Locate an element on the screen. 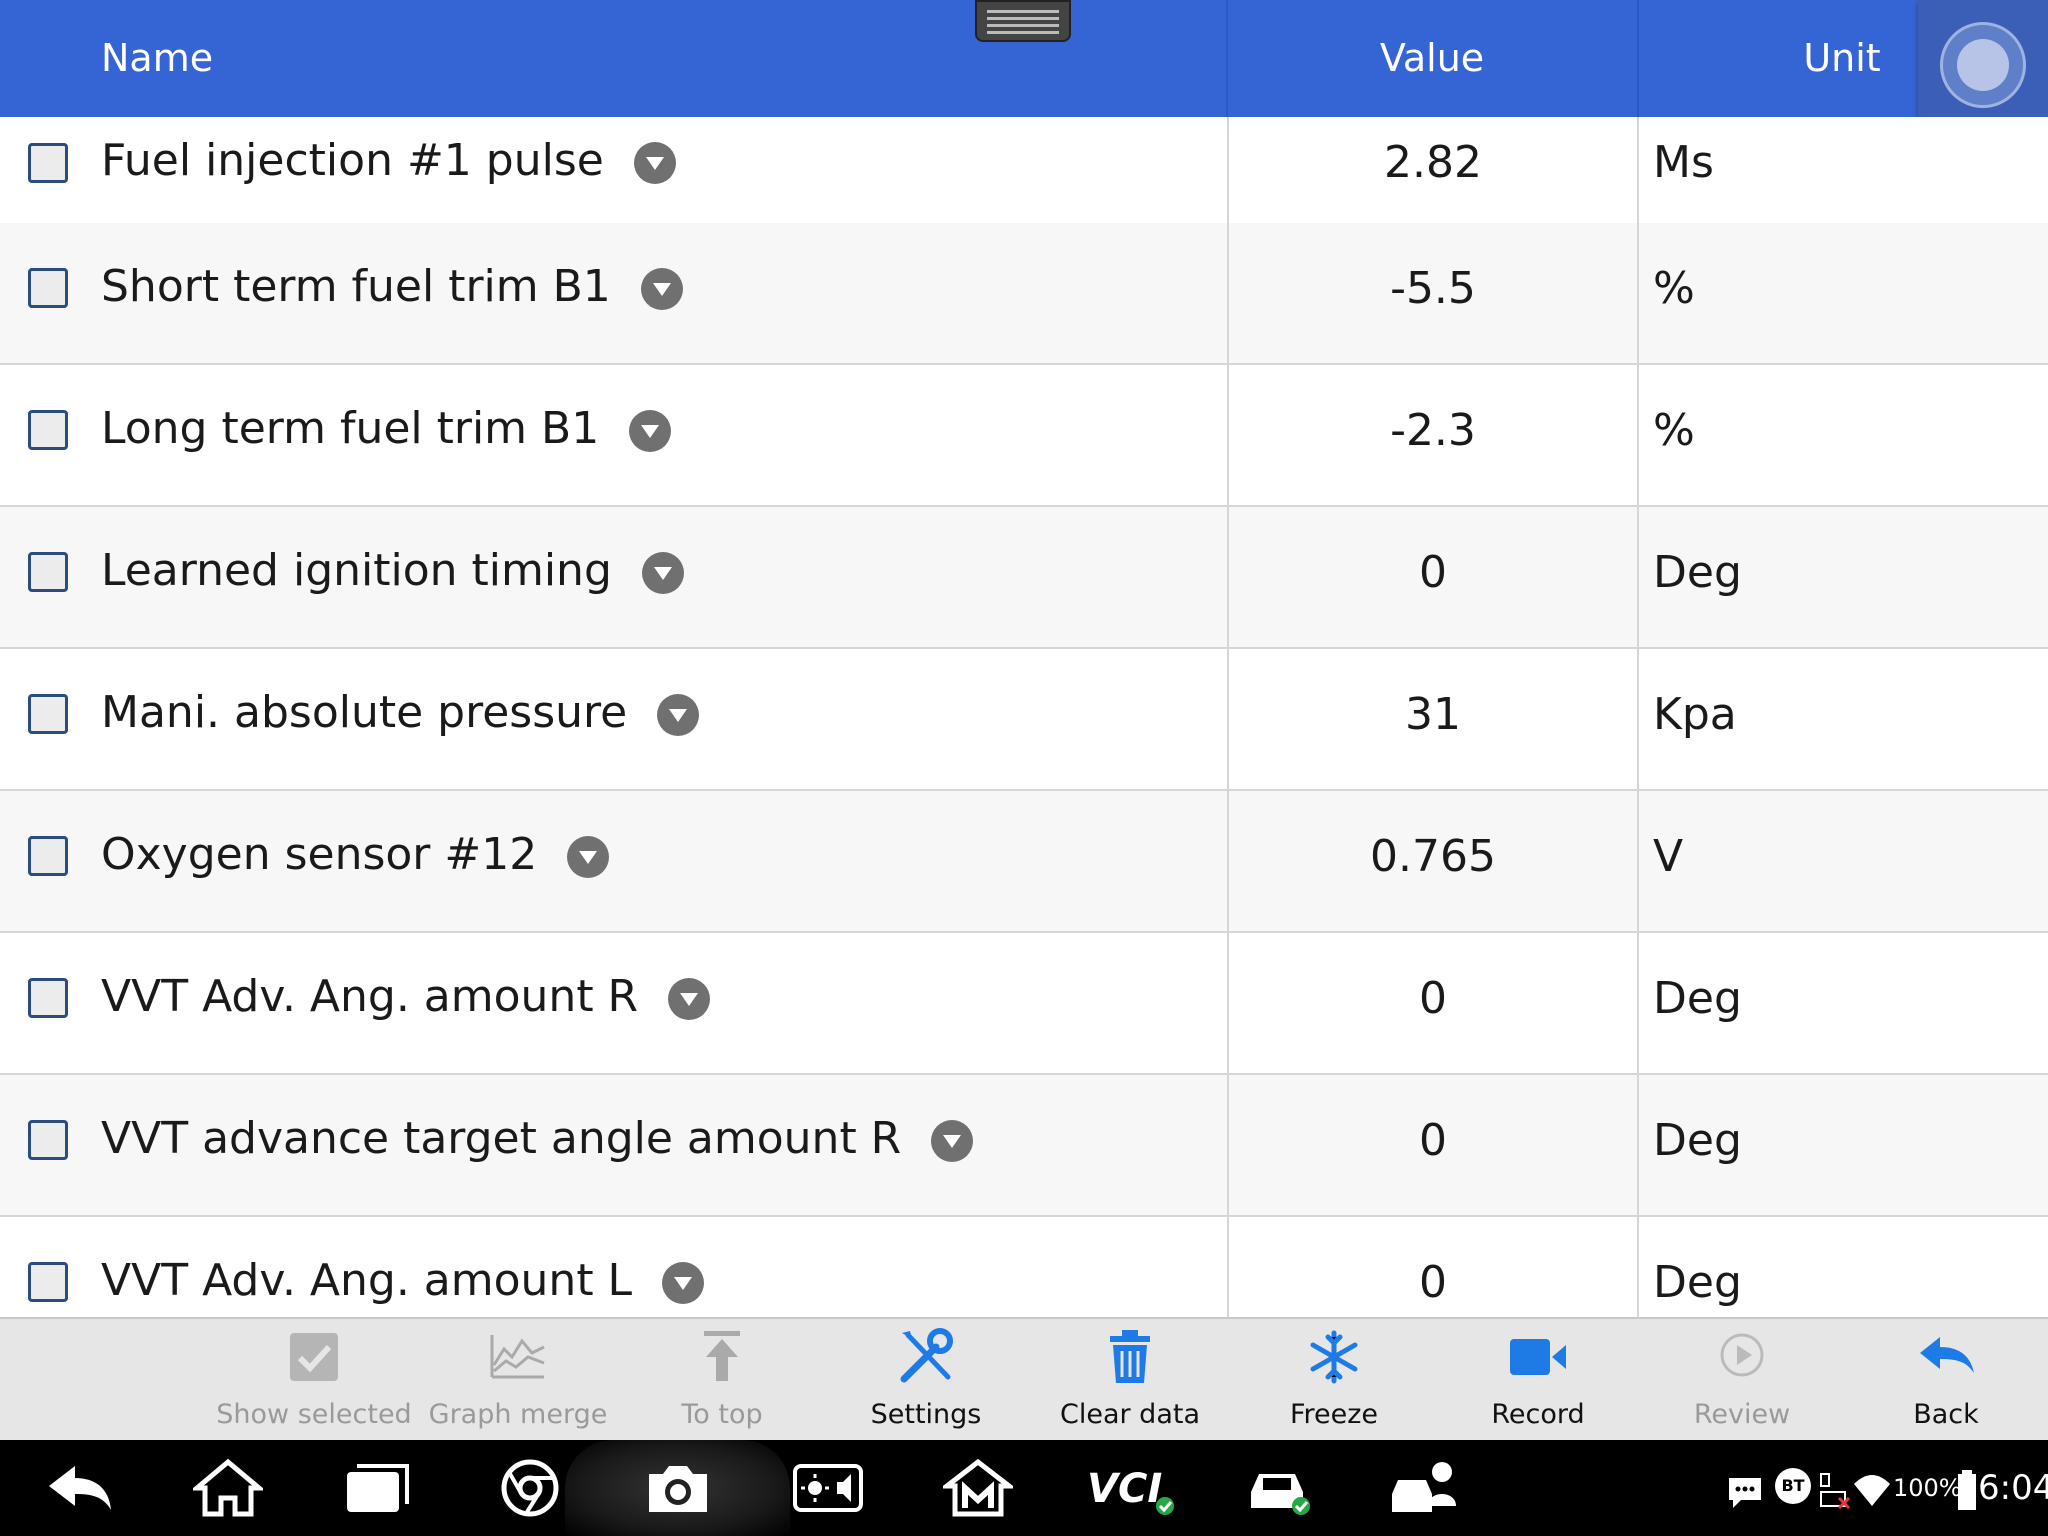 This screenshot has height=1536, width=2048. table-row: Long term fuel trim B1 -2.3 % is located at coordinates (1024, 436).